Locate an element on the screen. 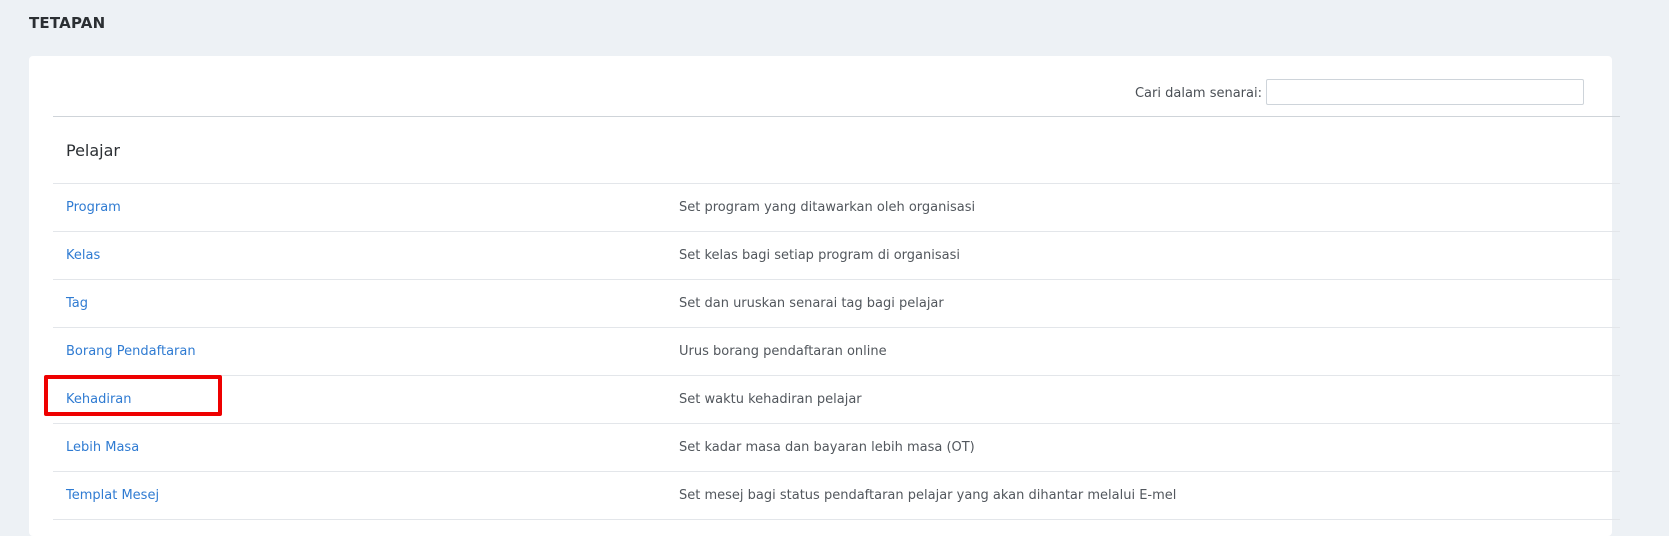  section-header: Pelajar is located at coordinates (836, 150).